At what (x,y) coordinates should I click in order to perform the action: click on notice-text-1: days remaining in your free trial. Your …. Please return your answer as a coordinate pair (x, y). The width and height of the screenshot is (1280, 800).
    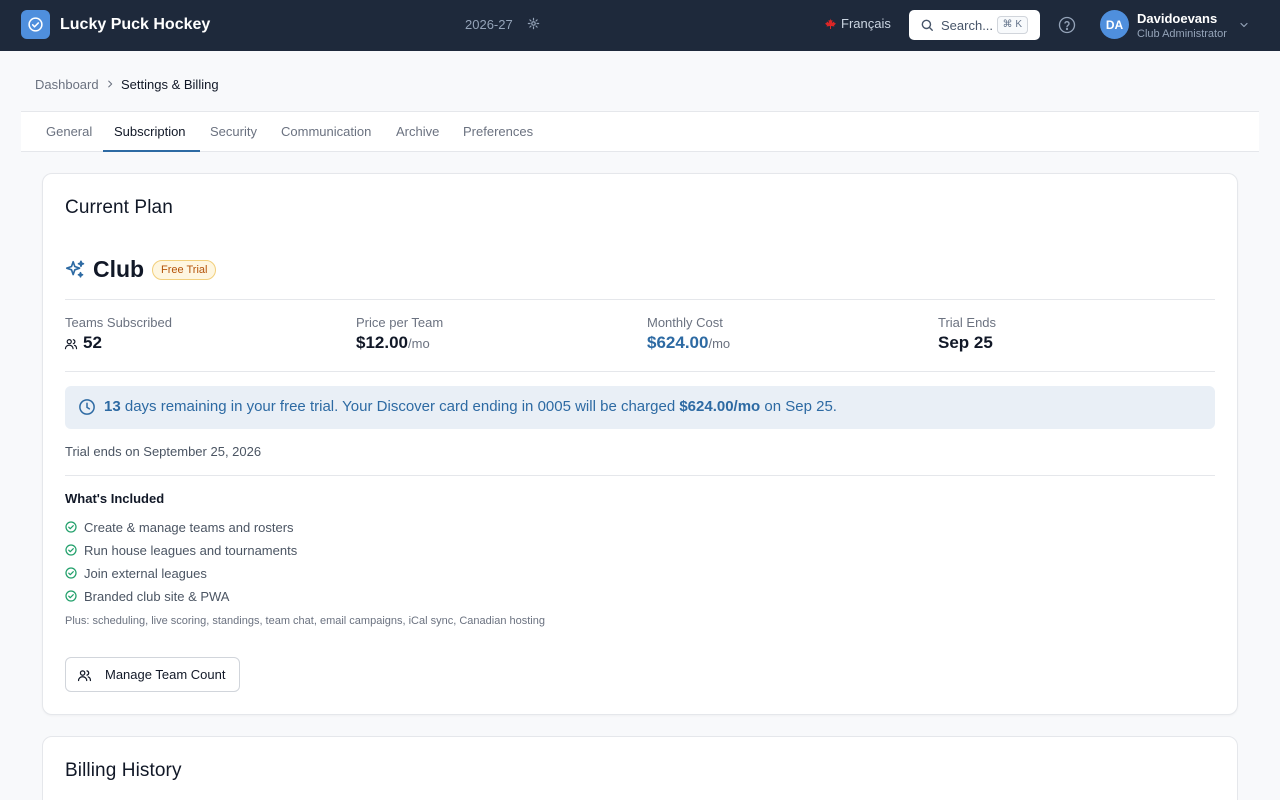
    Looking at the image, I should click on (400, 406).